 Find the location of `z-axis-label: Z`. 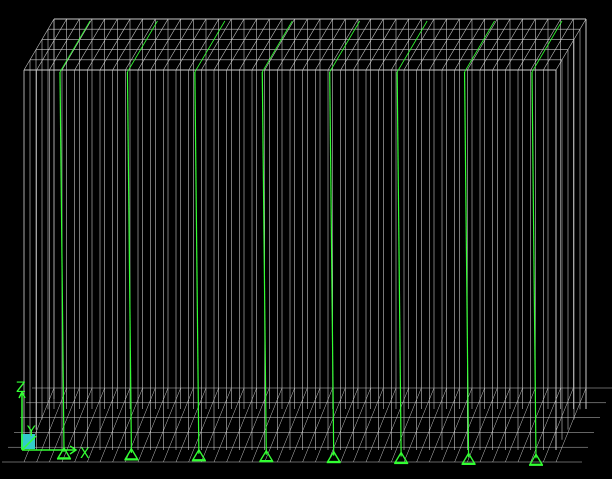

z-axis-label: Z is located at coordinates (21, 388).